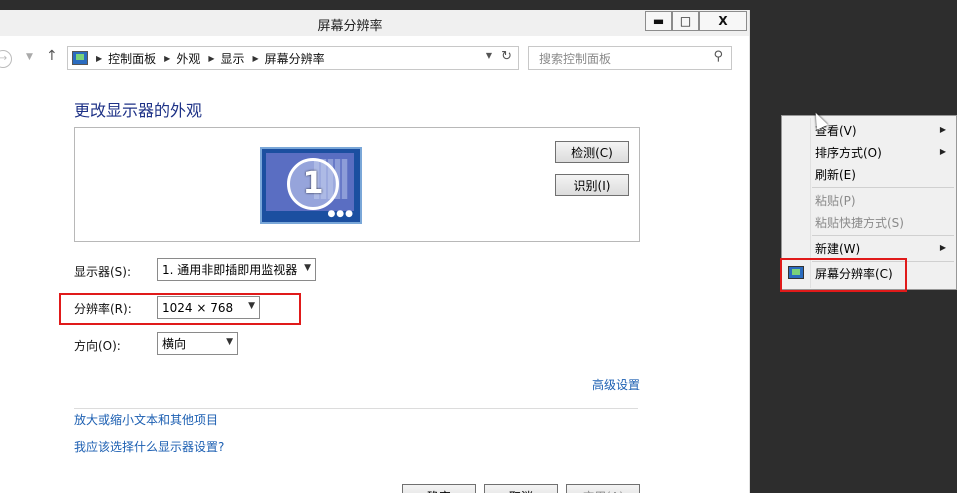  I want to click on back-arrow-icon: →, so click(6, 59).